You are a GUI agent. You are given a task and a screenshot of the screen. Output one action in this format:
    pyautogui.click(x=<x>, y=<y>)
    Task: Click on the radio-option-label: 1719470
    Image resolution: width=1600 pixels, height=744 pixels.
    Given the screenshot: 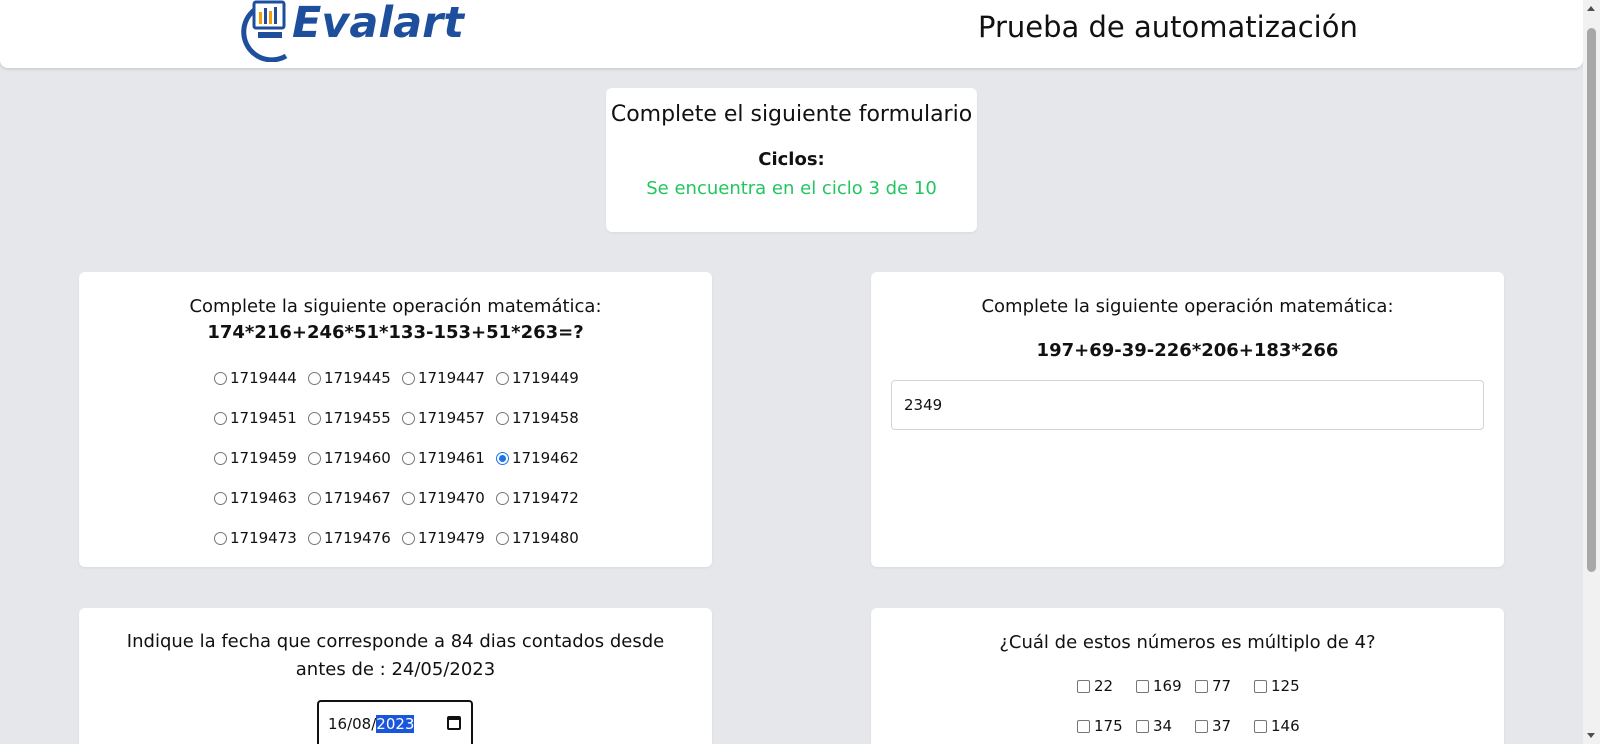 What is the action you would take?
    pyautogui.click(x=451, y=498)
    